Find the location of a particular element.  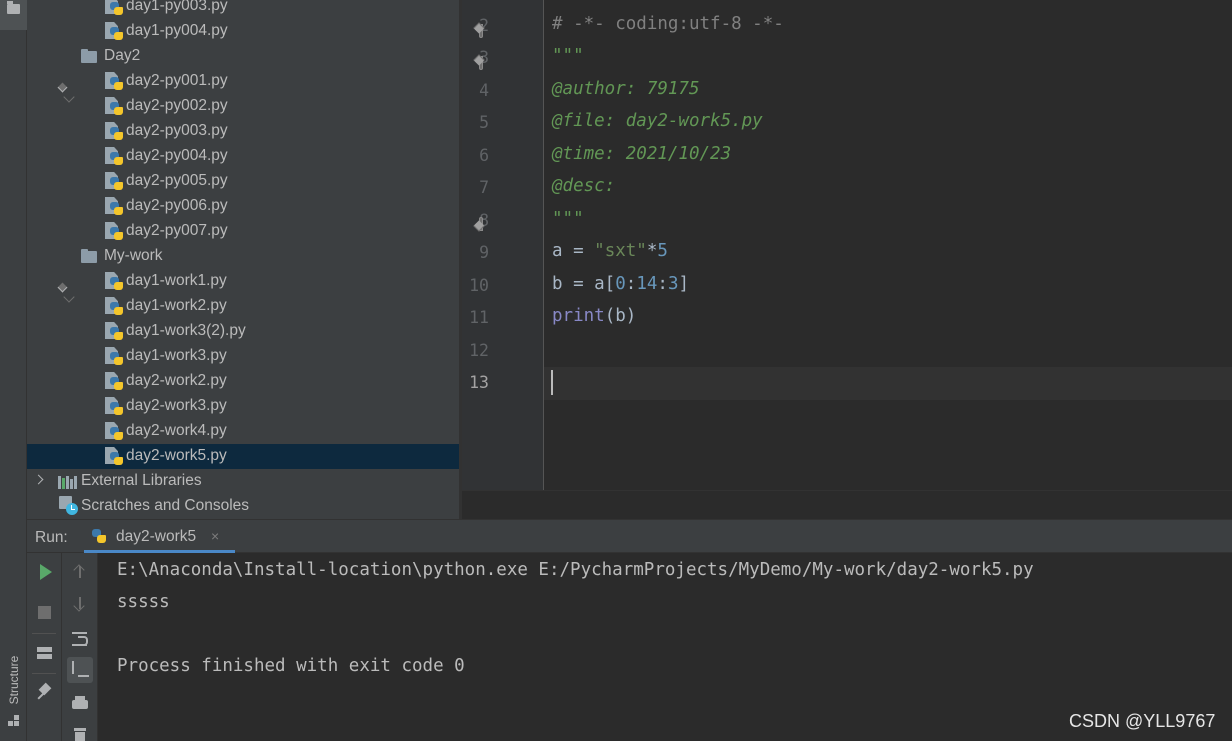

code-line: print(b) is located at coordinates (594, 316).